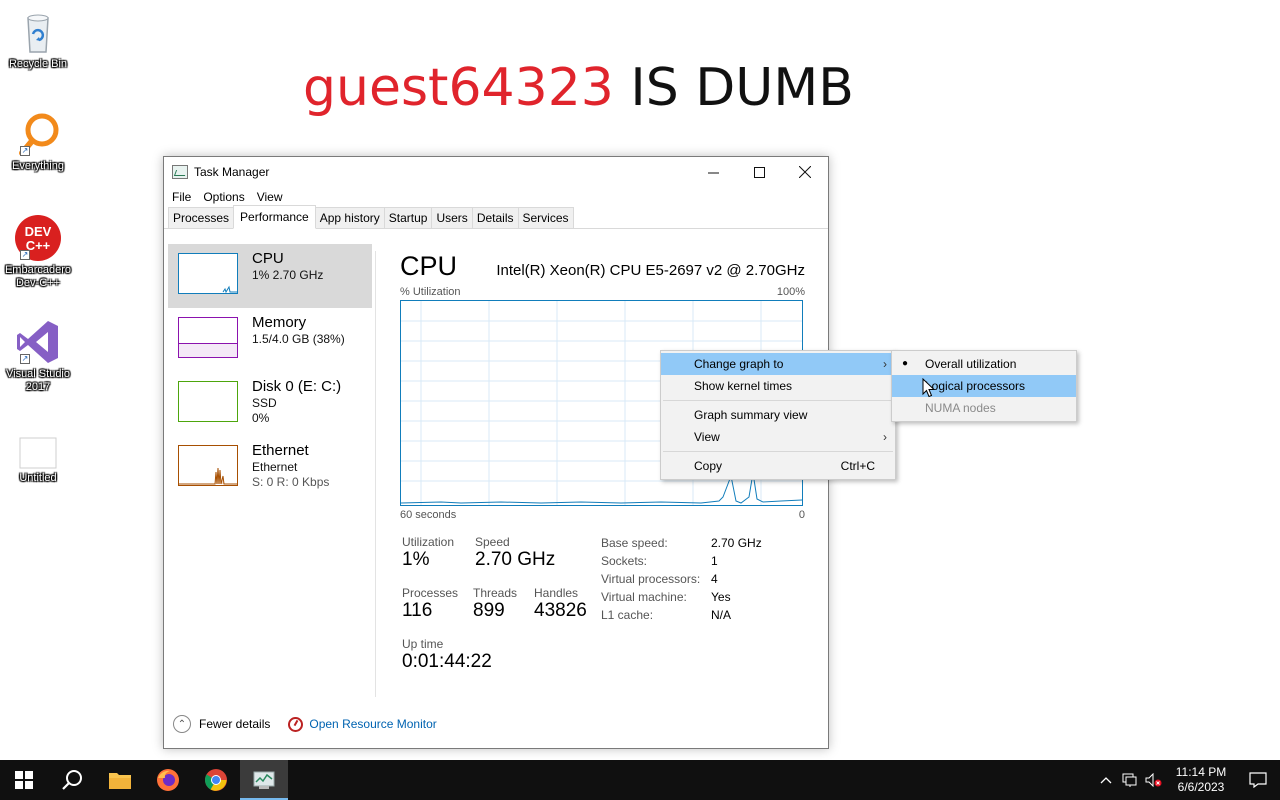 This screenshot has height=800, width=1280. Describe the element at coordinates (960, 408) in the screenshot. I see `menu-item-label: NUMA nodes` at that location.